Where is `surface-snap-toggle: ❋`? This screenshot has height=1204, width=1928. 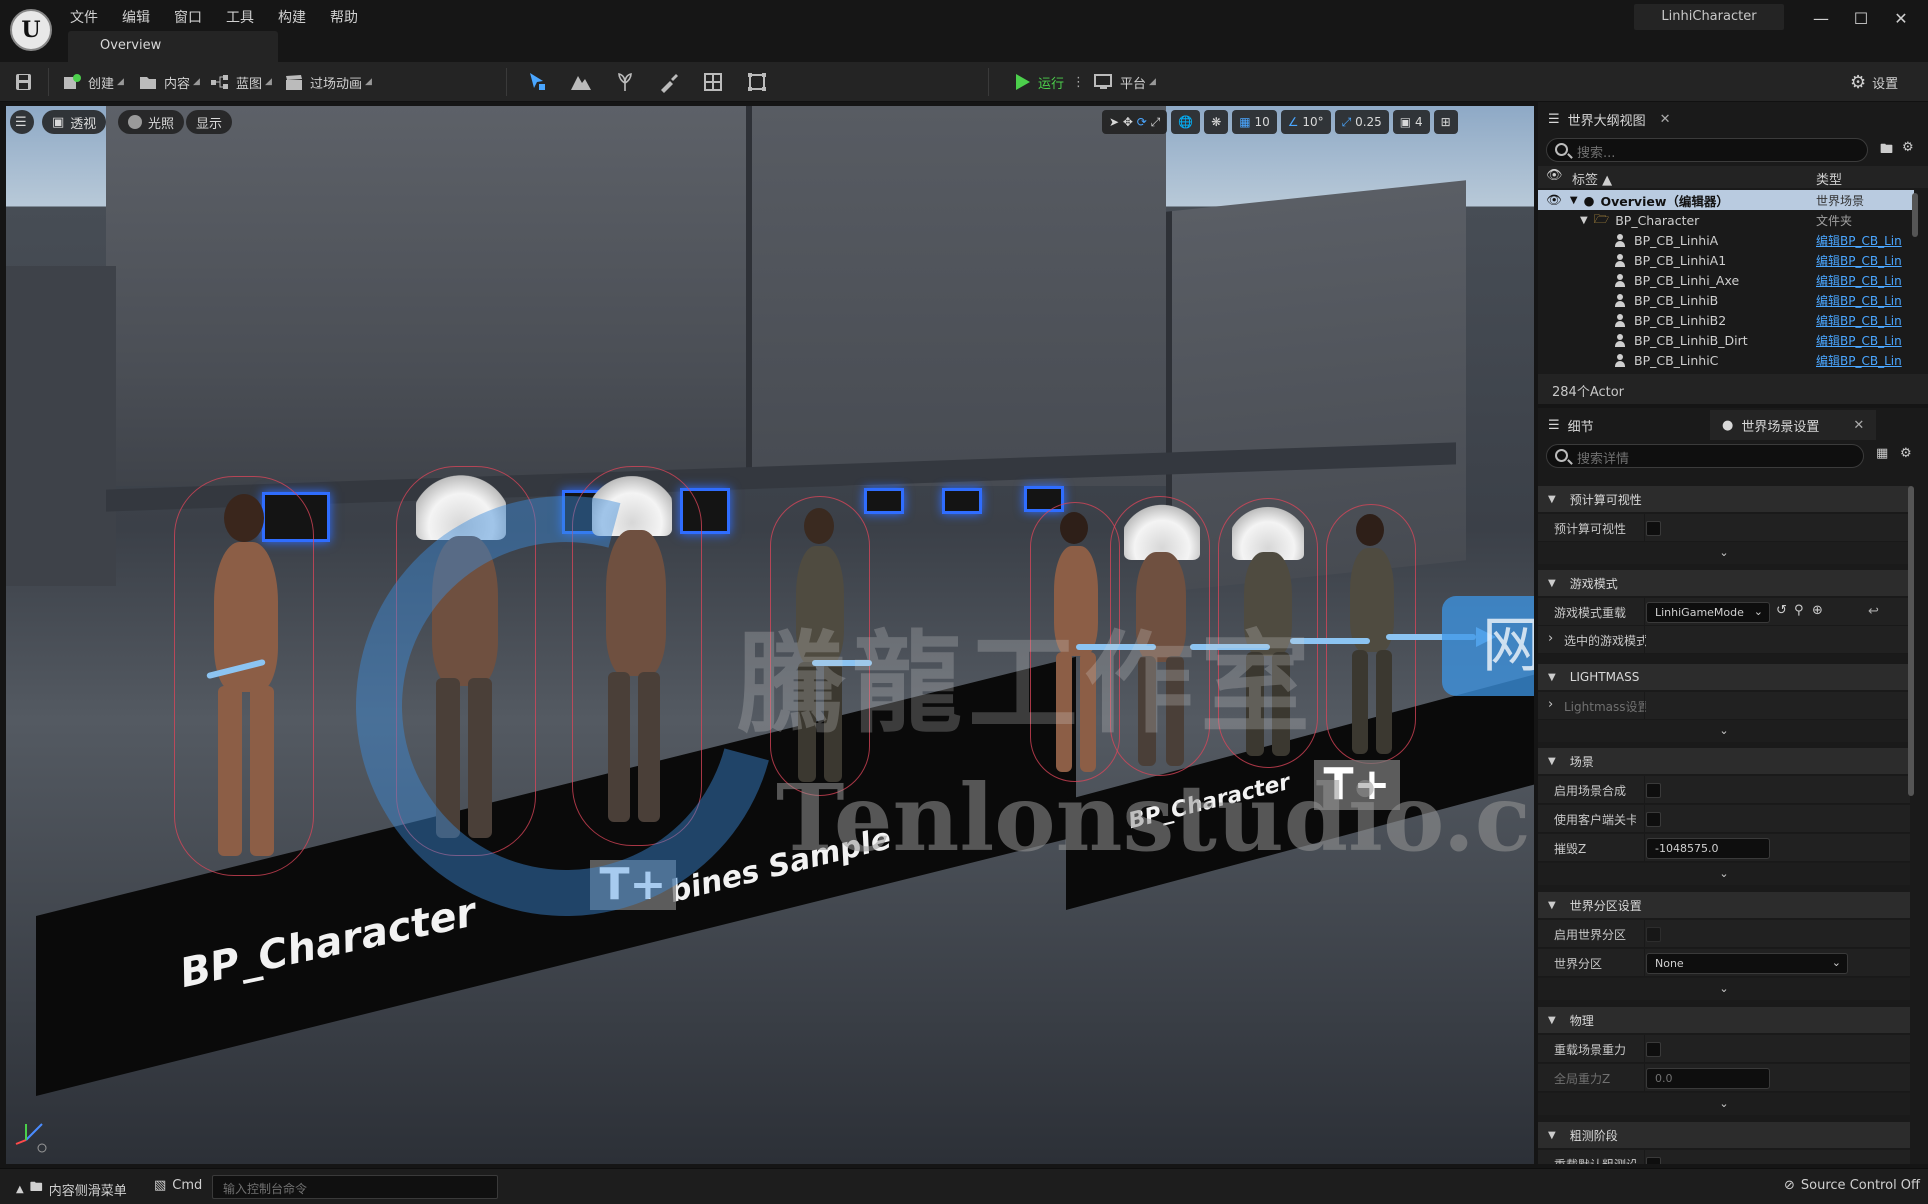
surface-snap-toggle: ❋ is located at coordinates (1216, 122).